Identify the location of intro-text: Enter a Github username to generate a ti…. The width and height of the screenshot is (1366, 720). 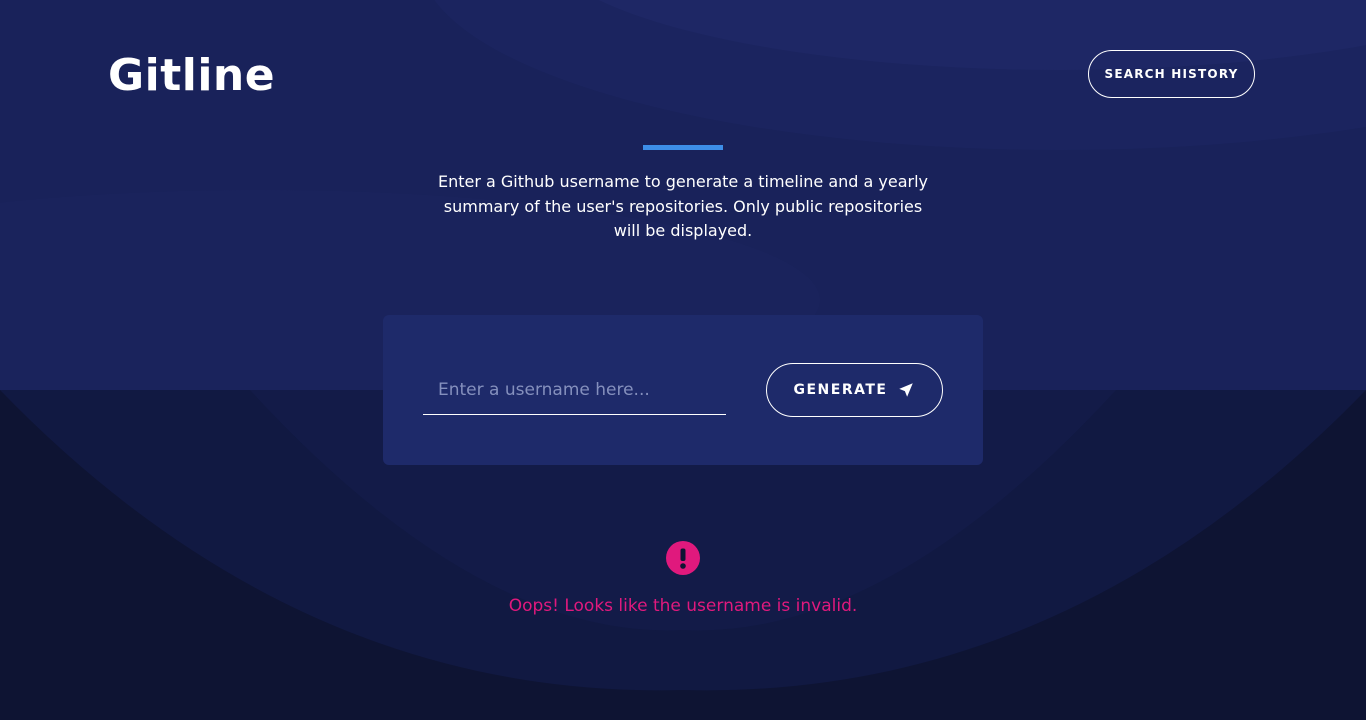
(683, 206).